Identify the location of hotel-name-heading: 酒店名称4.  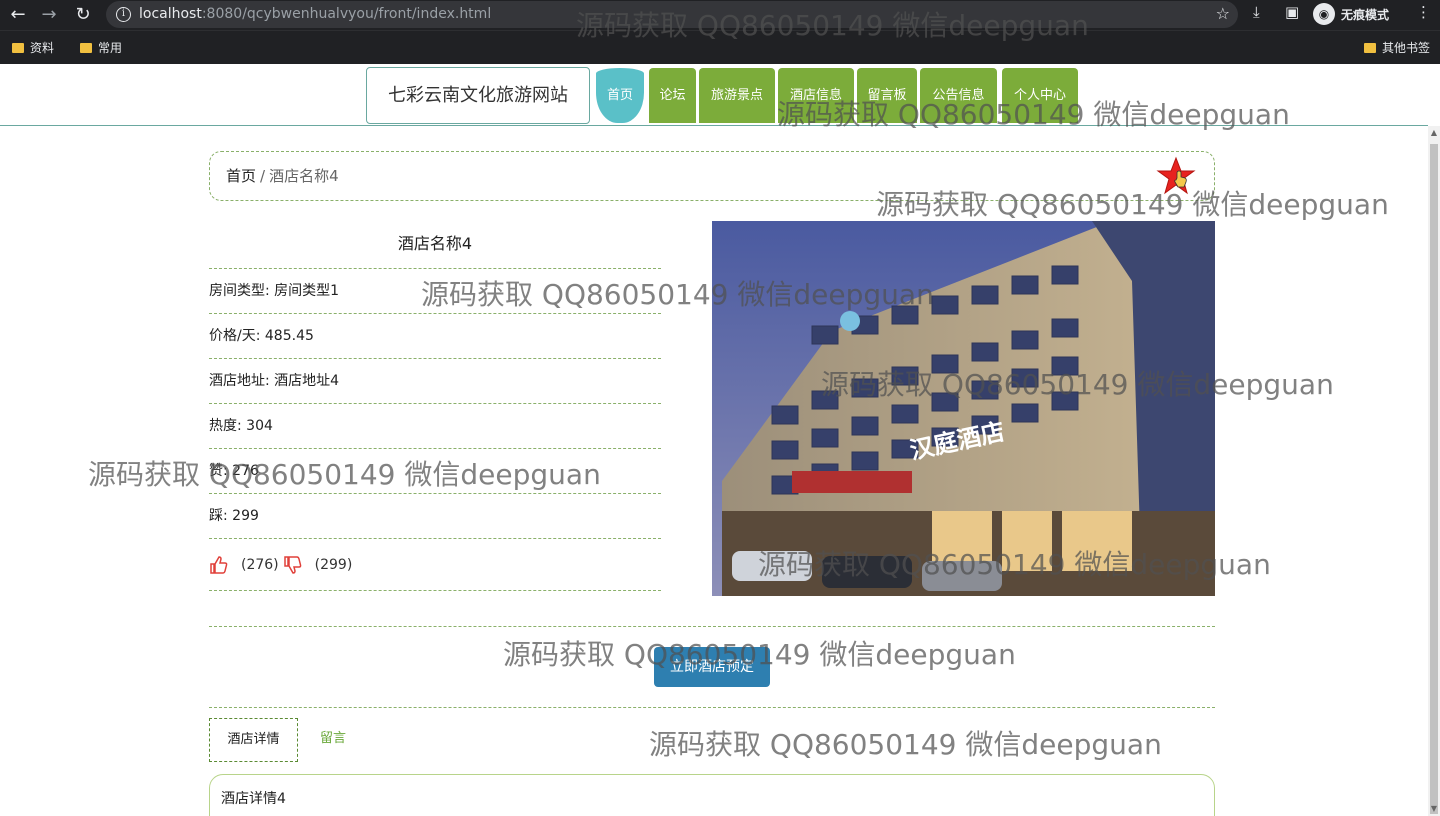
(435, 246).